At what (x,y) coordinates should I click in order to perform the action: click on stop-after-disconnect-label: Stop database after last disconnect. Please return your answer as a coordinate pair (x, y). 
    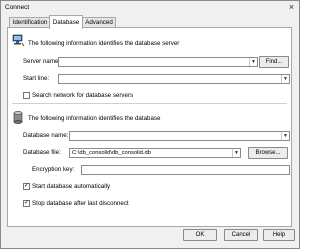
    Looking at the image, I should click on (80, 203).